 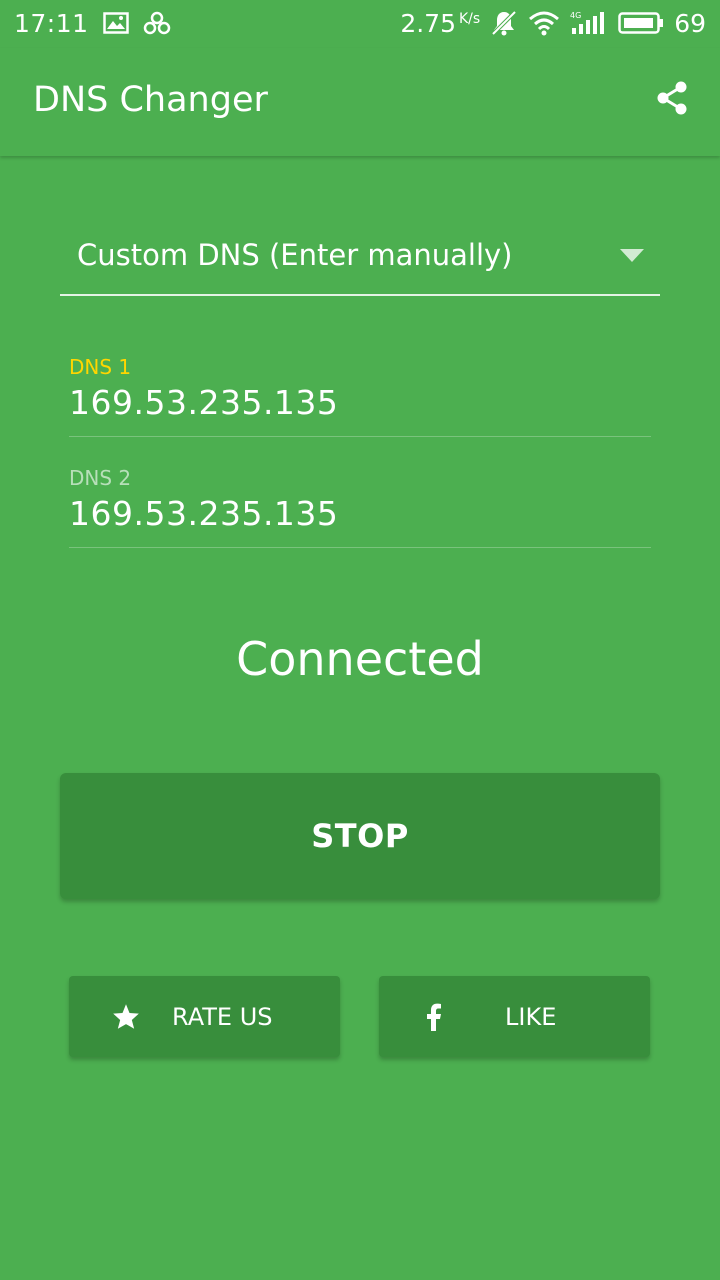 I want to click on cellular-4g-signal-icon: 4G, so click(x=589, y=23).